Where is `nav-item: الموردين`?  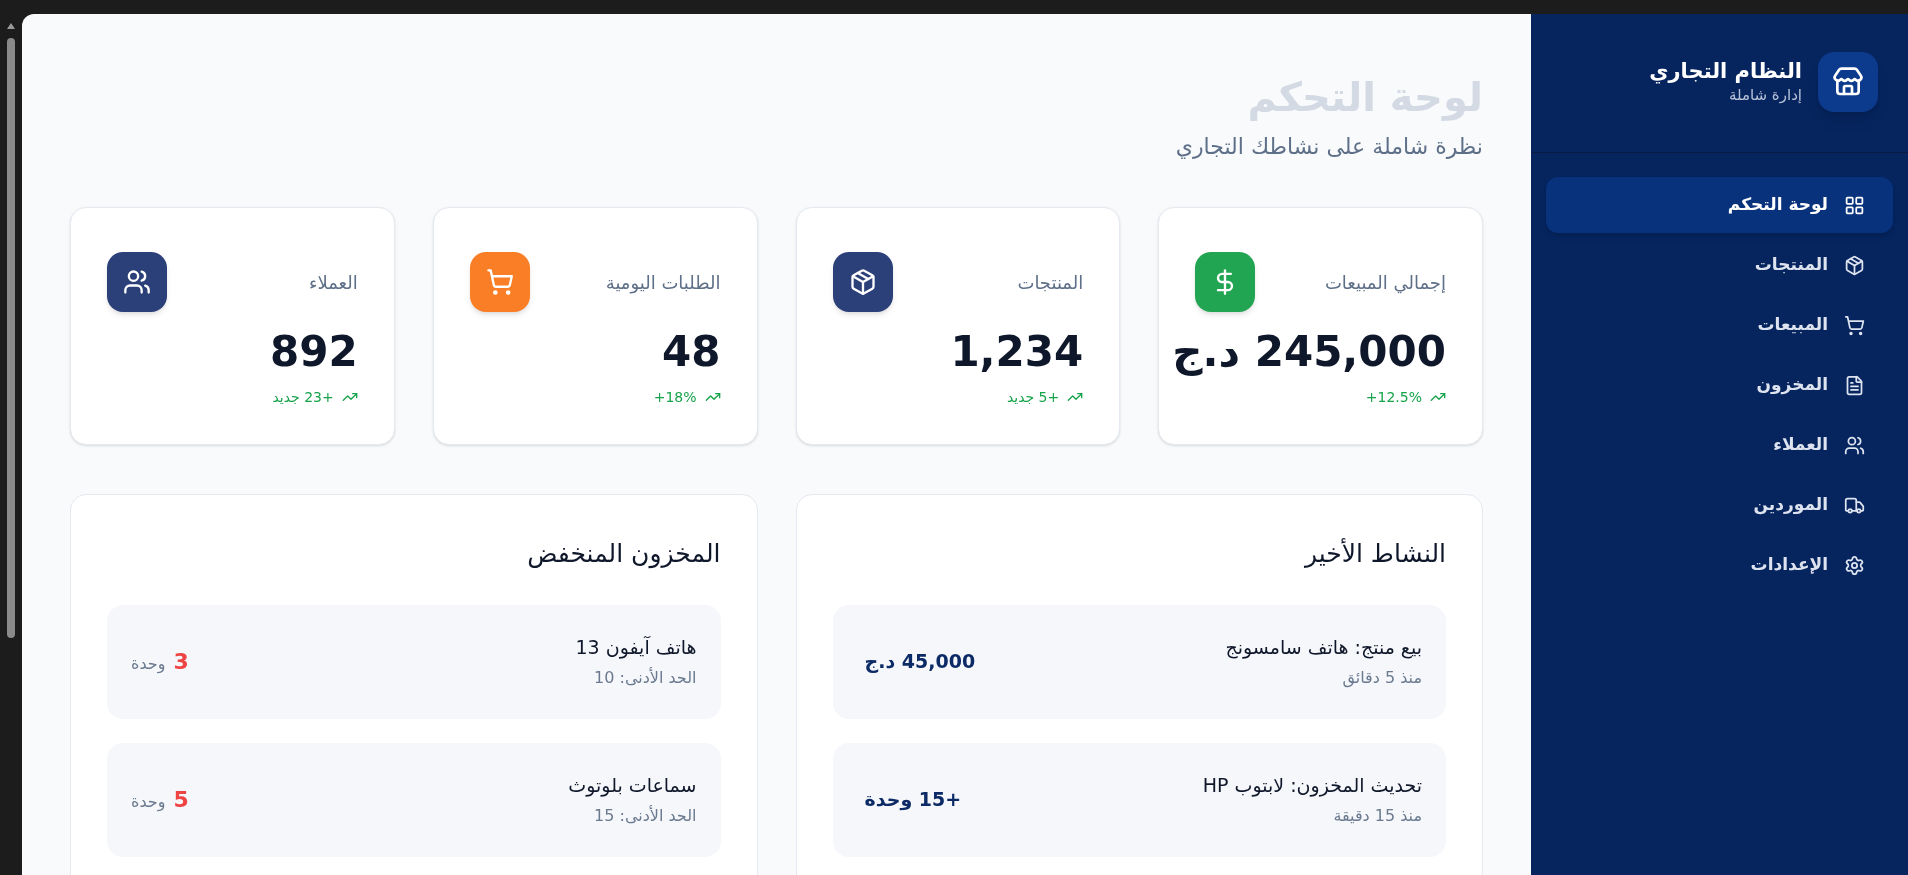 nav-item: الموردين is located at coordinates (1719, 505).